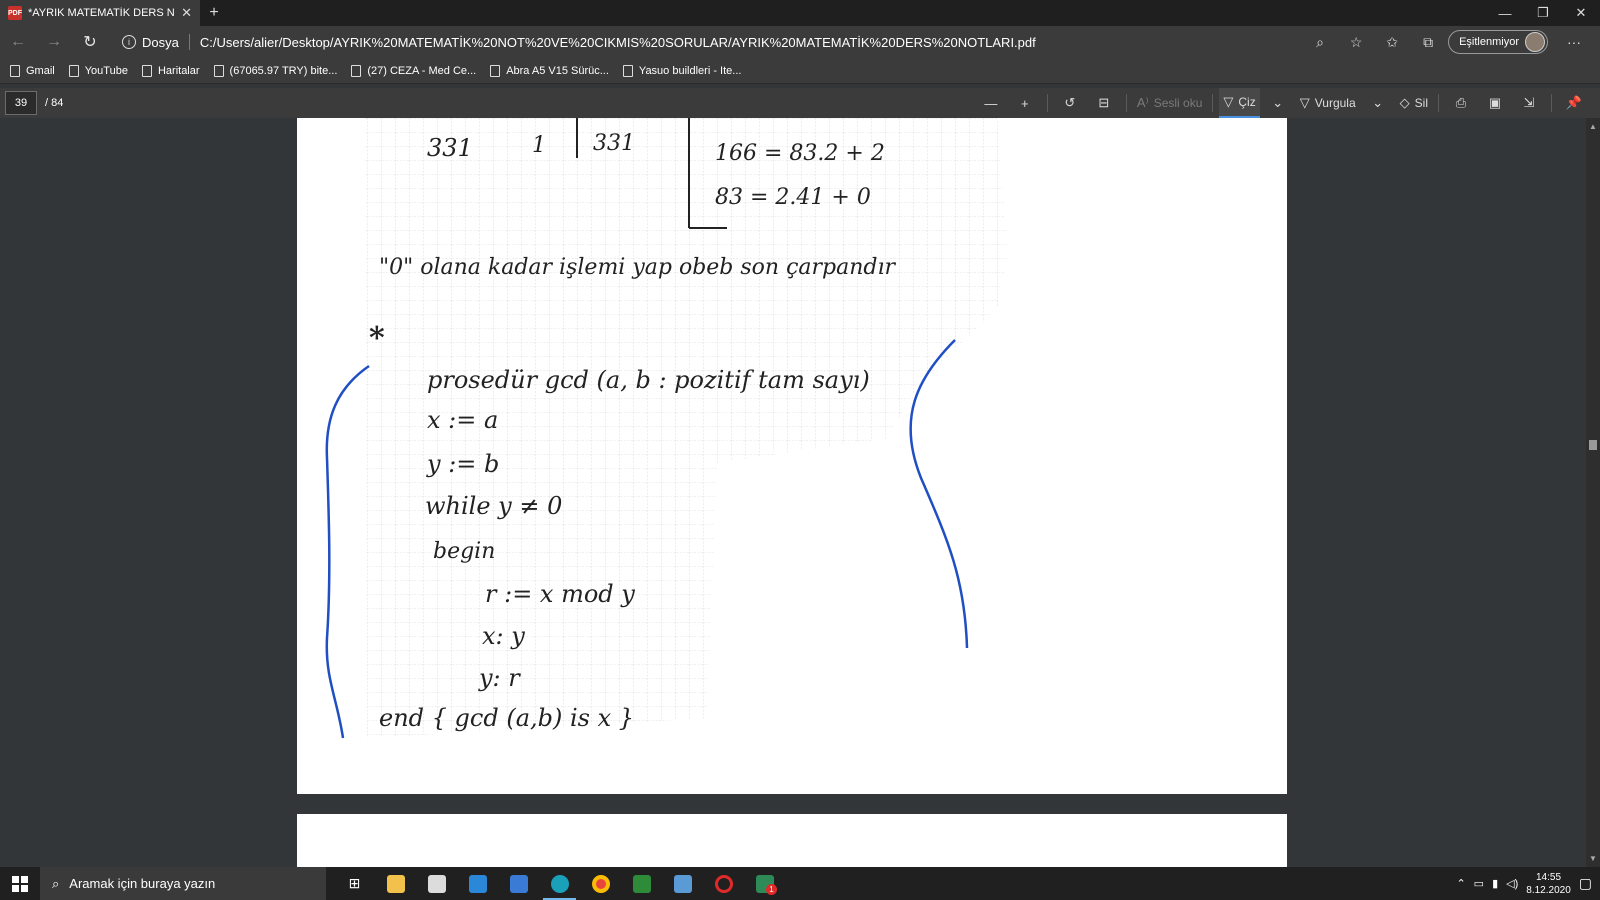  What do you see at coordinates (1356, 42) in the screenshot?
I see `favorite-star-icon: ☆` at bounding box center [1356, 42].